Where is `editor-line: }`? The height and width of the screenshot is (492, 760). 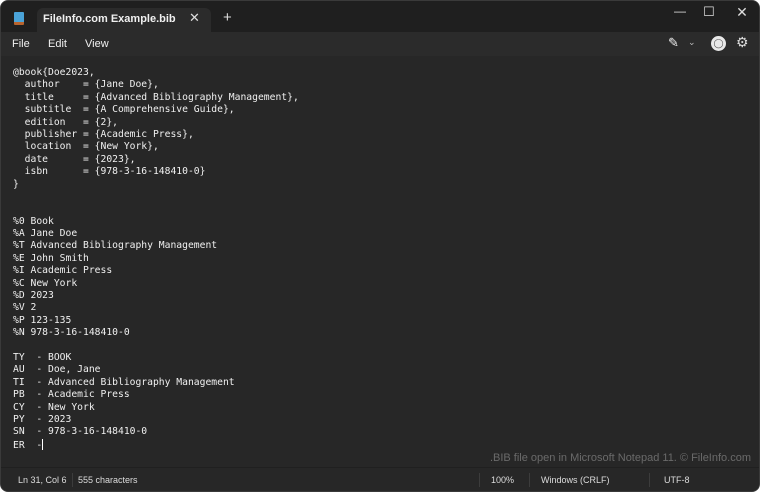 editor-line: } is located at coordinates (16, 184).